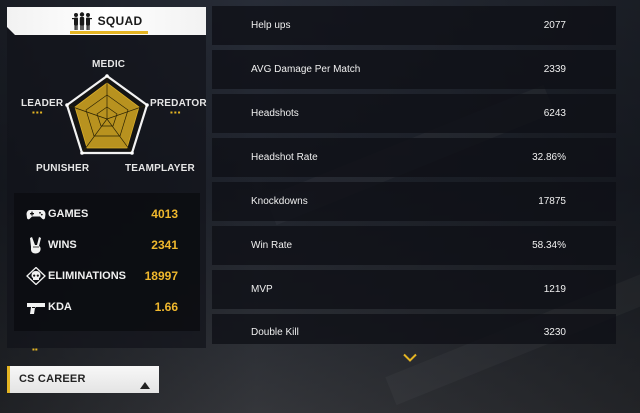  I want to click on career-mode-dropdown: CS CAREER, so click(83, 379).